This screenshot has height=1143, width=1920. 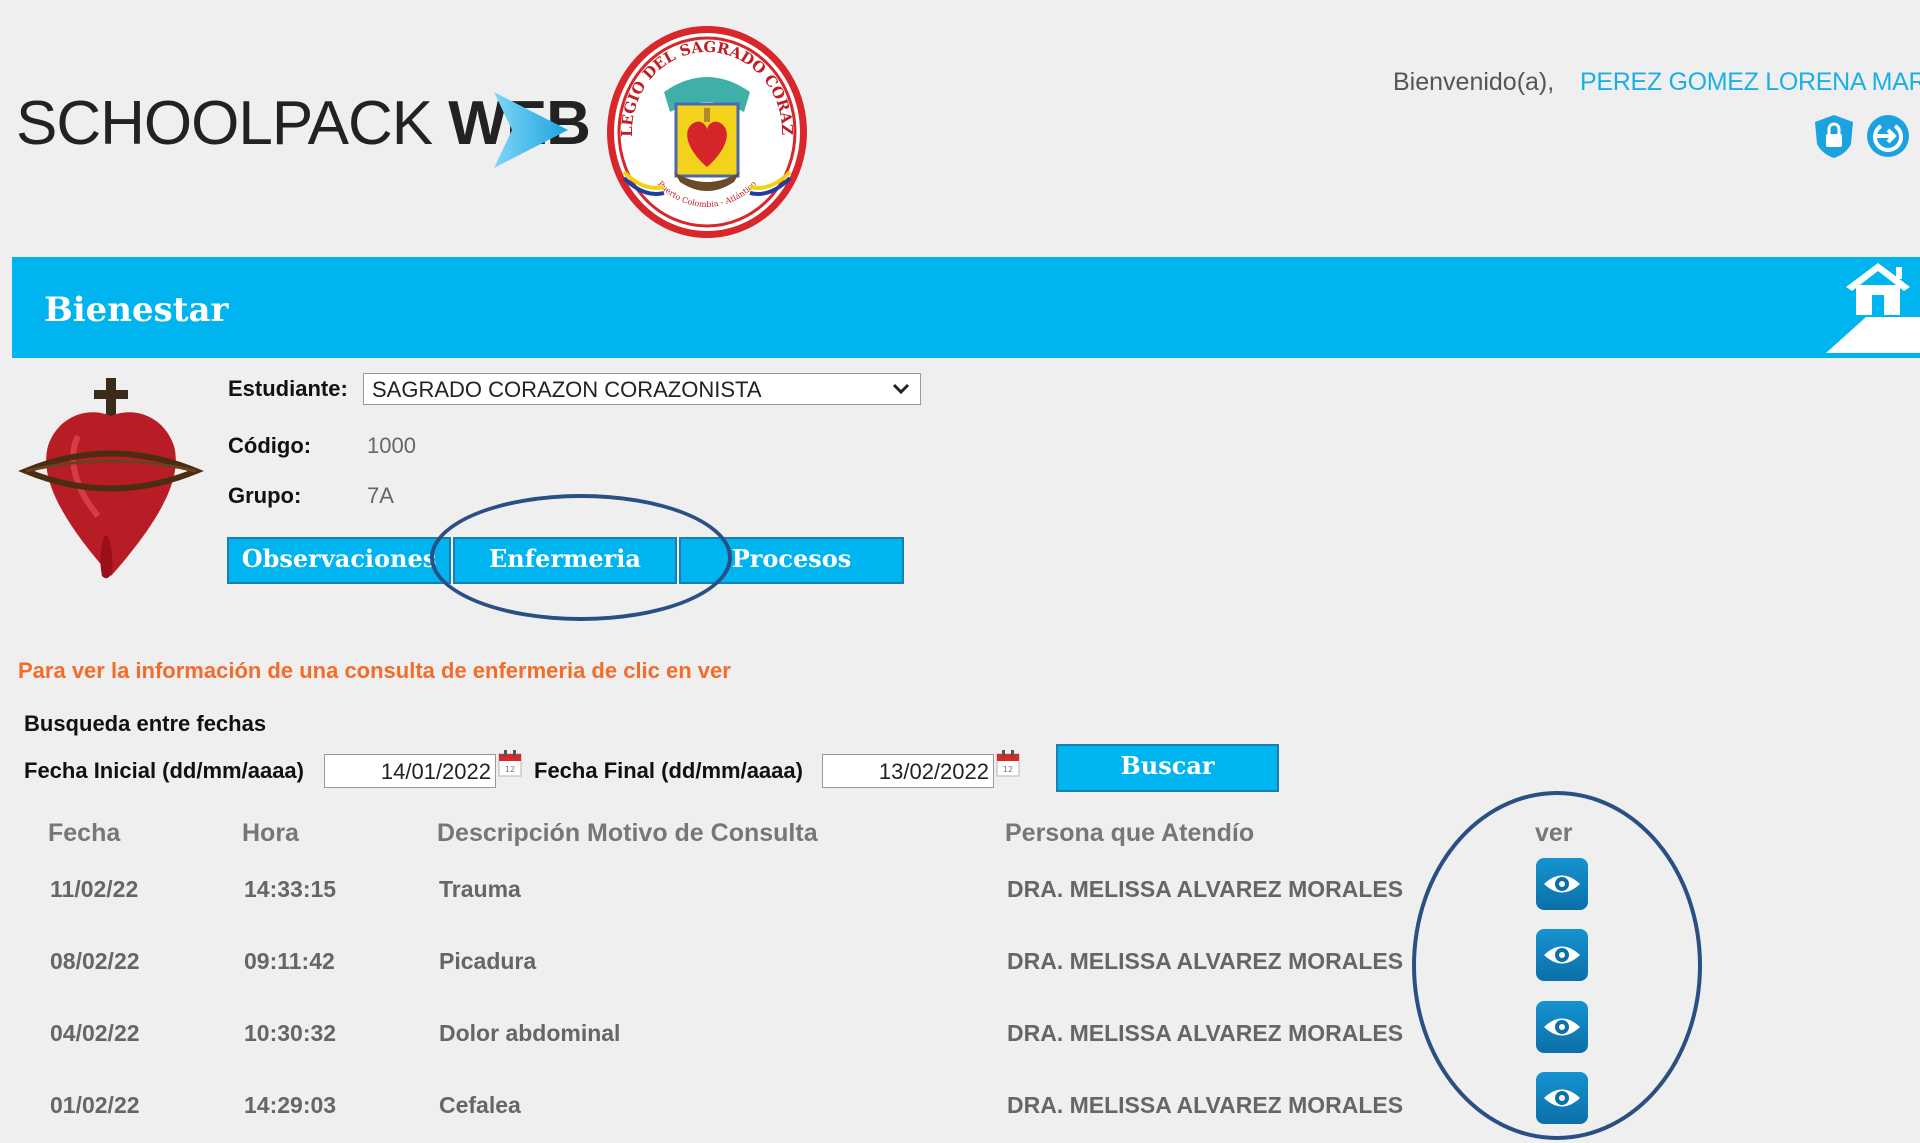 I want to click on end-date-label: Fecha Final (dd/mm/aaaa), so click(x=668, y=770).